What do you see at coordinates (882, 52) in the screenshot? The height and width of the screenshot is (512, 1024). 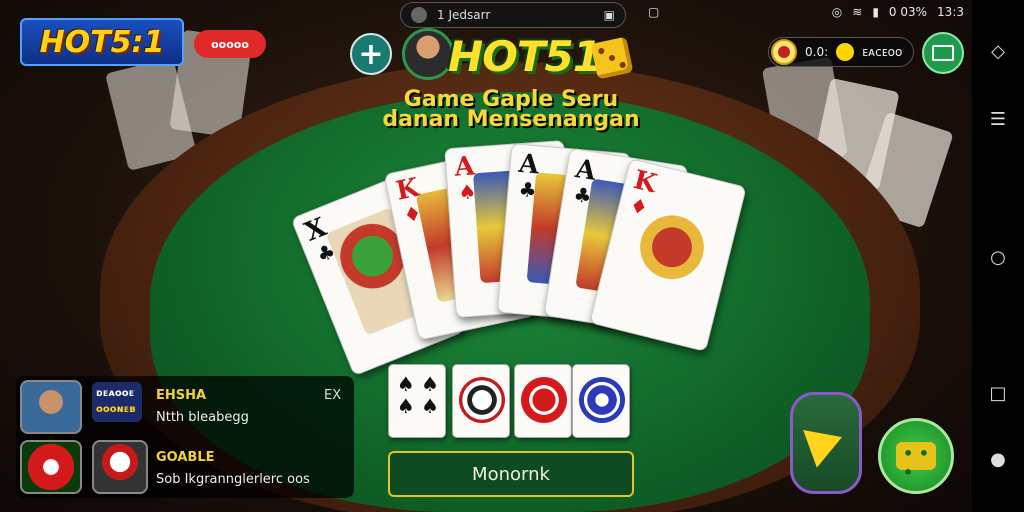 I see `coin-right-value: ᴇᴀᴄᴇᴏᴏ` at bounding box center [882, 52].